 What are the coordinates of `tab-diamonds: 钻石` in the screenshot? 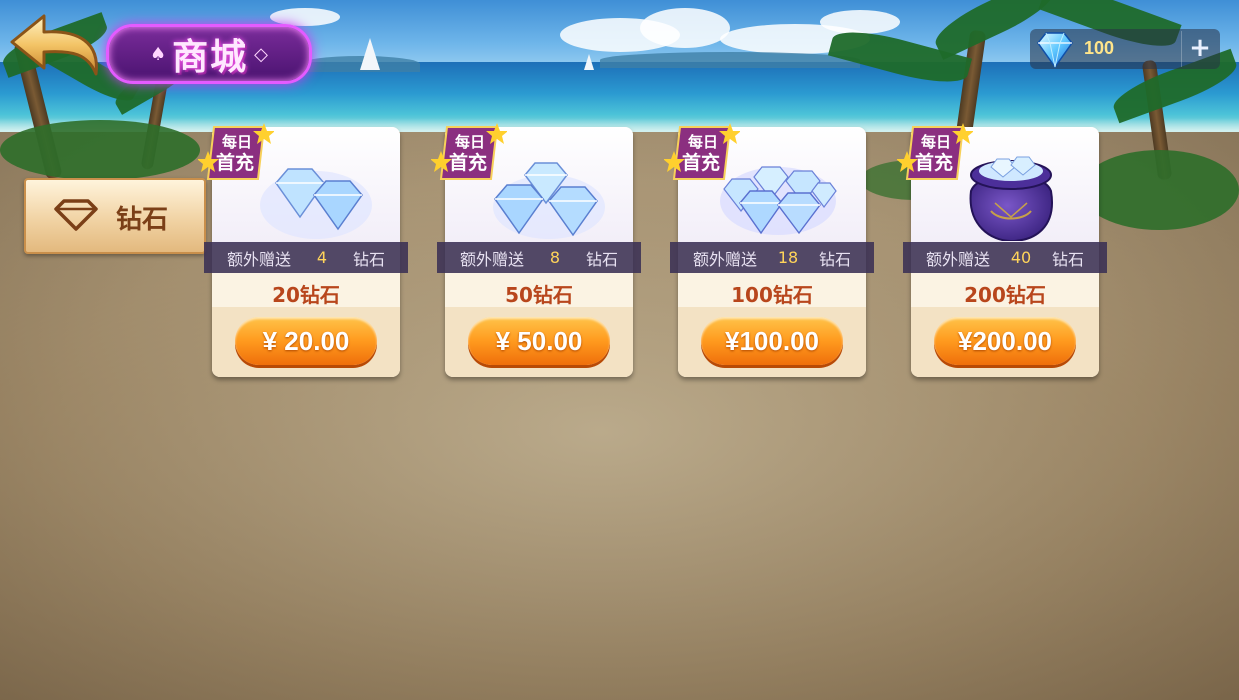 It's located at (115, 216).